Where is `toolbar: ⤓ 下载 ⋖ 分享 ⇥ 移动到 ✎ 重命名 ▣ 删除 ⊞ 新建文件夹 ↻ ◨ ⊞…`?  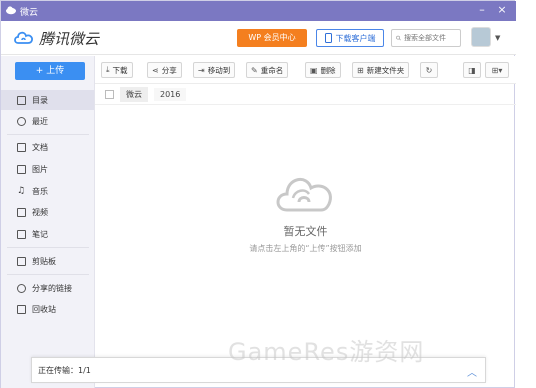
toolbar: ⤓ 下载 ⋖ 分享 ⇥ 移动到 ✎ 重命名 ▣ 删除 ⊞ 新建文件夹 ↻ ◨ ⊞… is located at coordinates (305, 70).